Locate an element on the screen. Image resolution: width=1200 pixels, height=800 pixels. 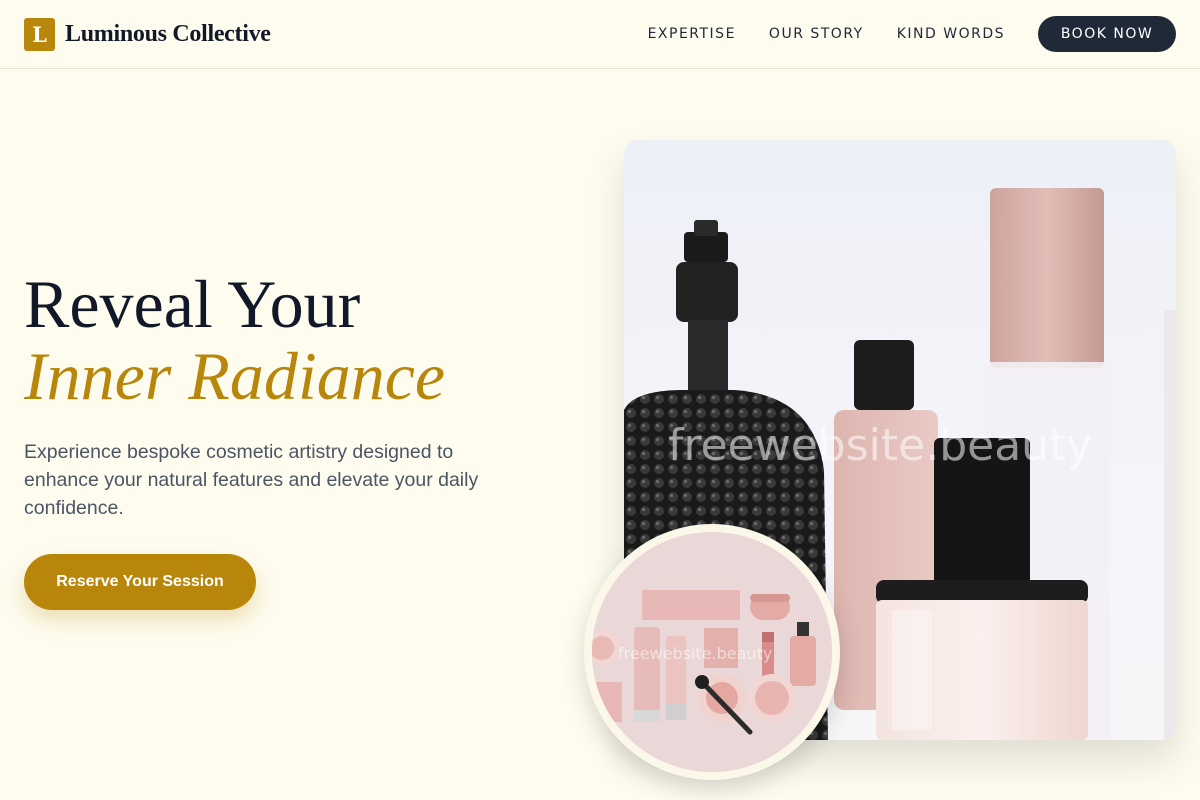
reserve-session-button: Reserve Your Session is located at coordinates (140, 582).